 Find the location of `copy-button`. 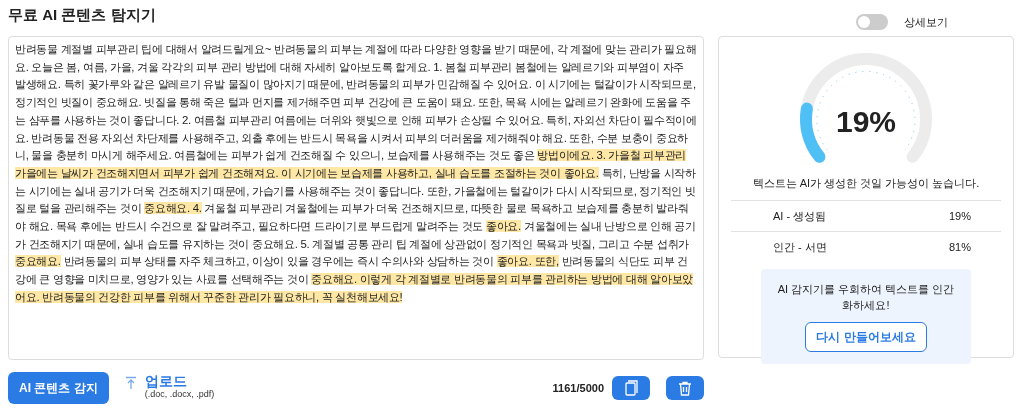

copy-button is located at coordinates (631, 388).